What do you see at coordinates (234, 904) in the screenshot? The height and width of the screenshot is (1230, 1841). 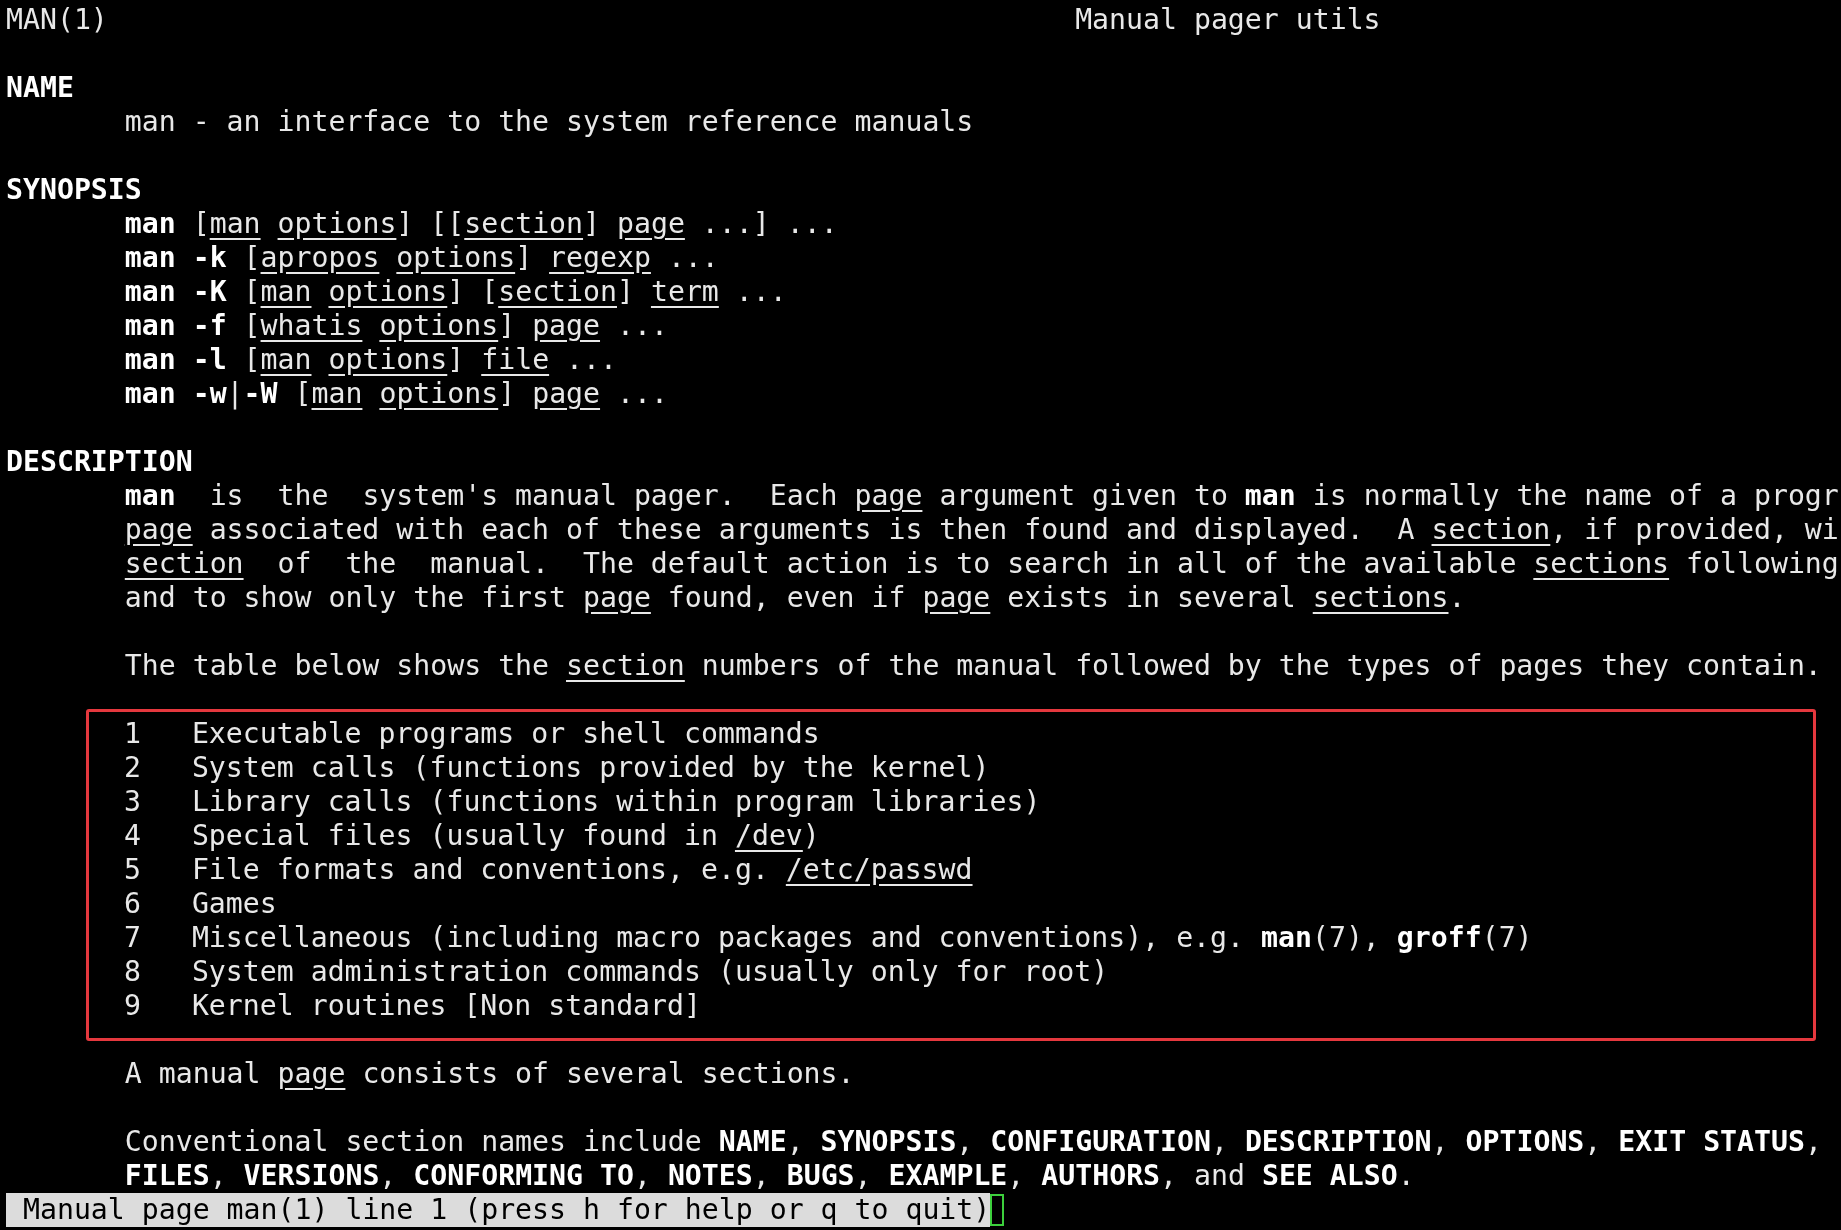 I see `section-description: Games` at bounding box center [234, 904].